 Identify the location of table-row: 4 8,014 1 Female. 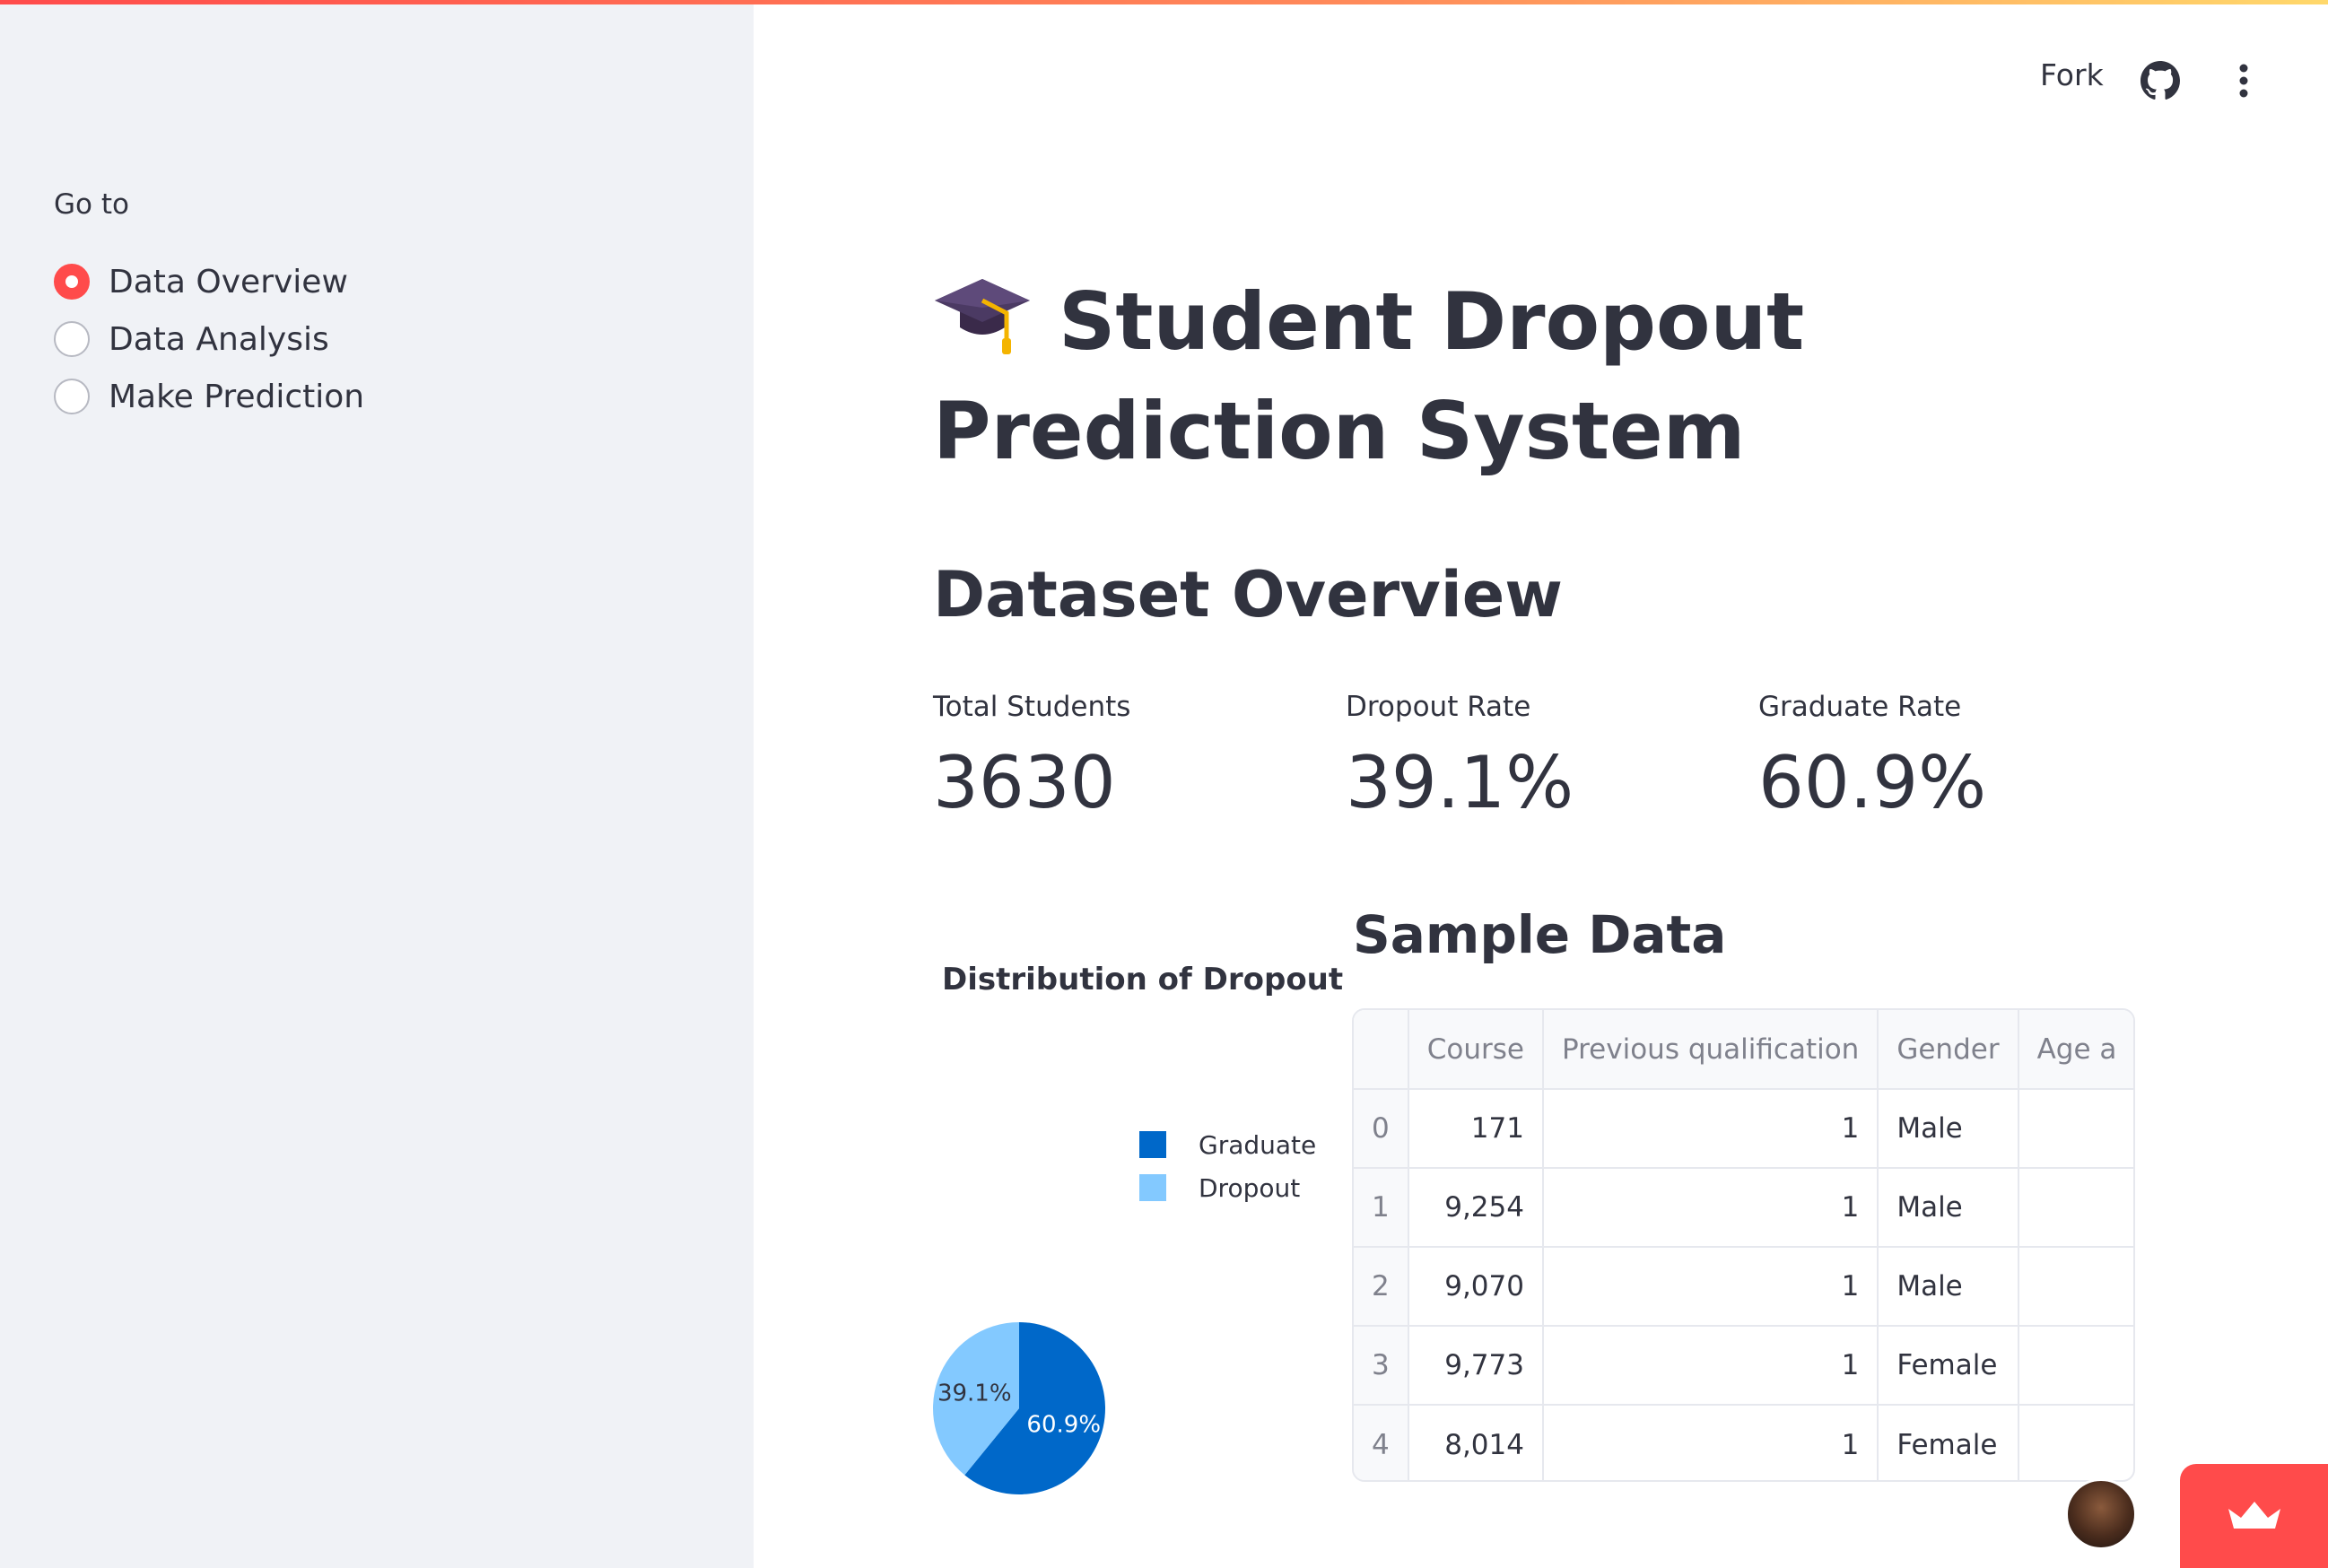
(1743, 1442).